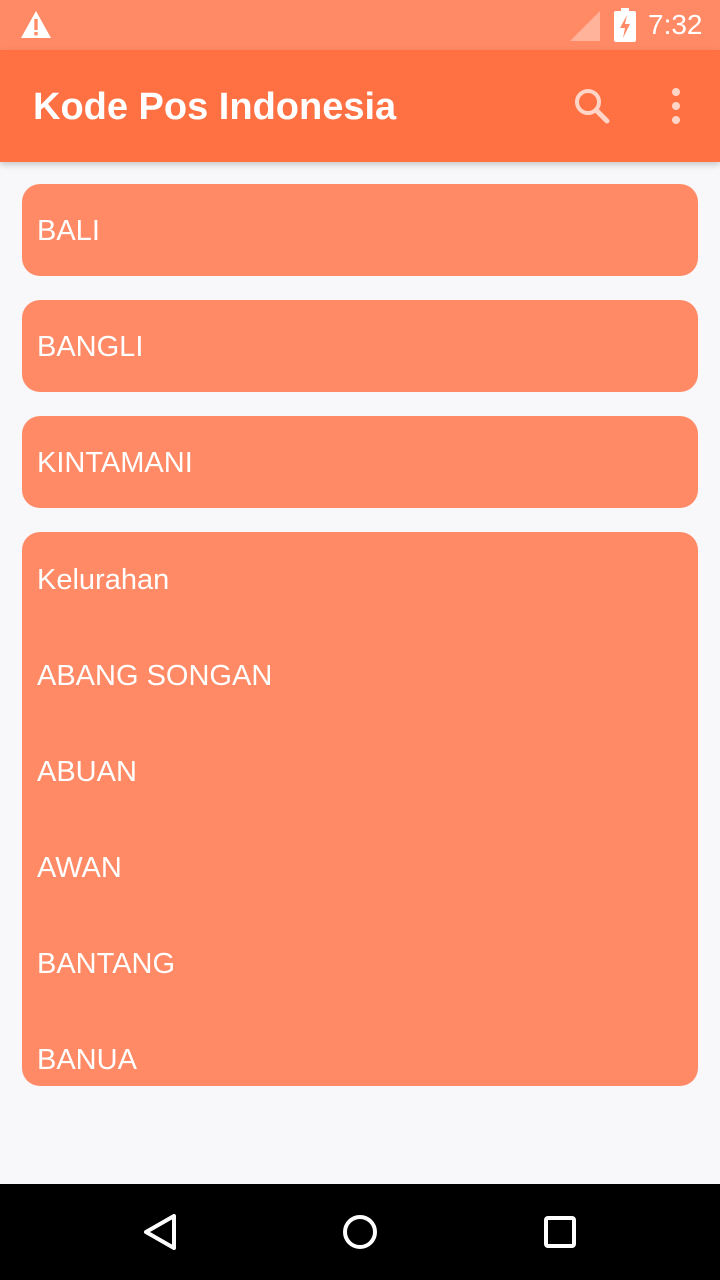 Image resolution: width=720 pixels, height=1280 pixels. What do you see at coordinates (360, 346) in the screenshot?
I see `regency-card: BANGLI` at bounding box center [360, 346].